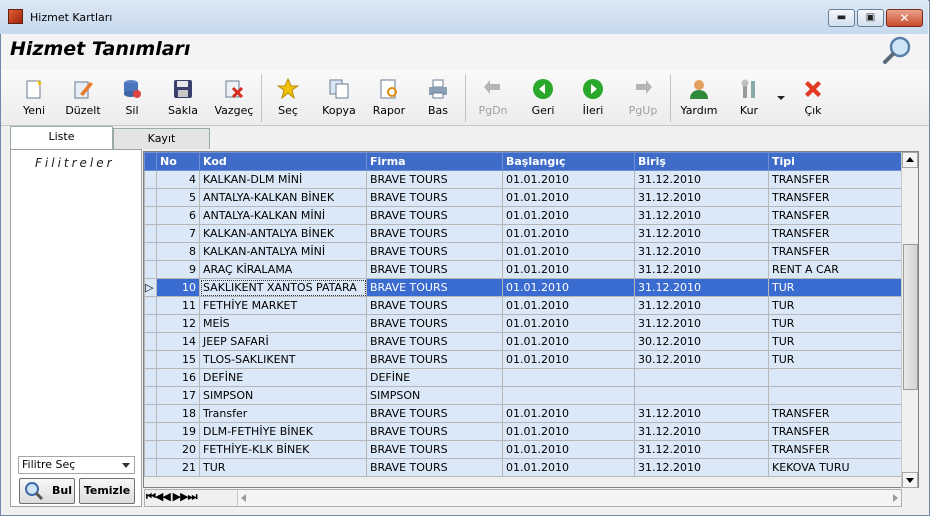 This screenshot has width=930, height=516. I want to click on cell-firma: DEFİNE, so click(434, 377).